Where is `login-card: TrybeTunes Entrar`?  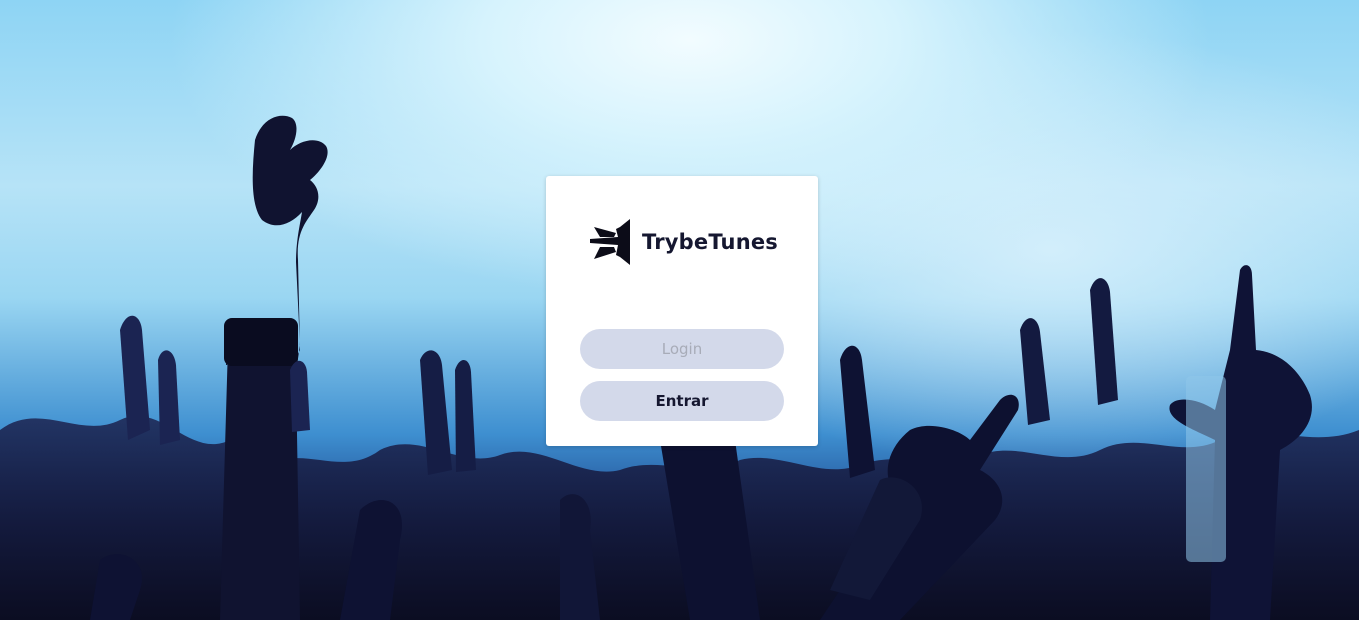 login-card: TrybeTunes Entrar is located at coordinates (682, 311).